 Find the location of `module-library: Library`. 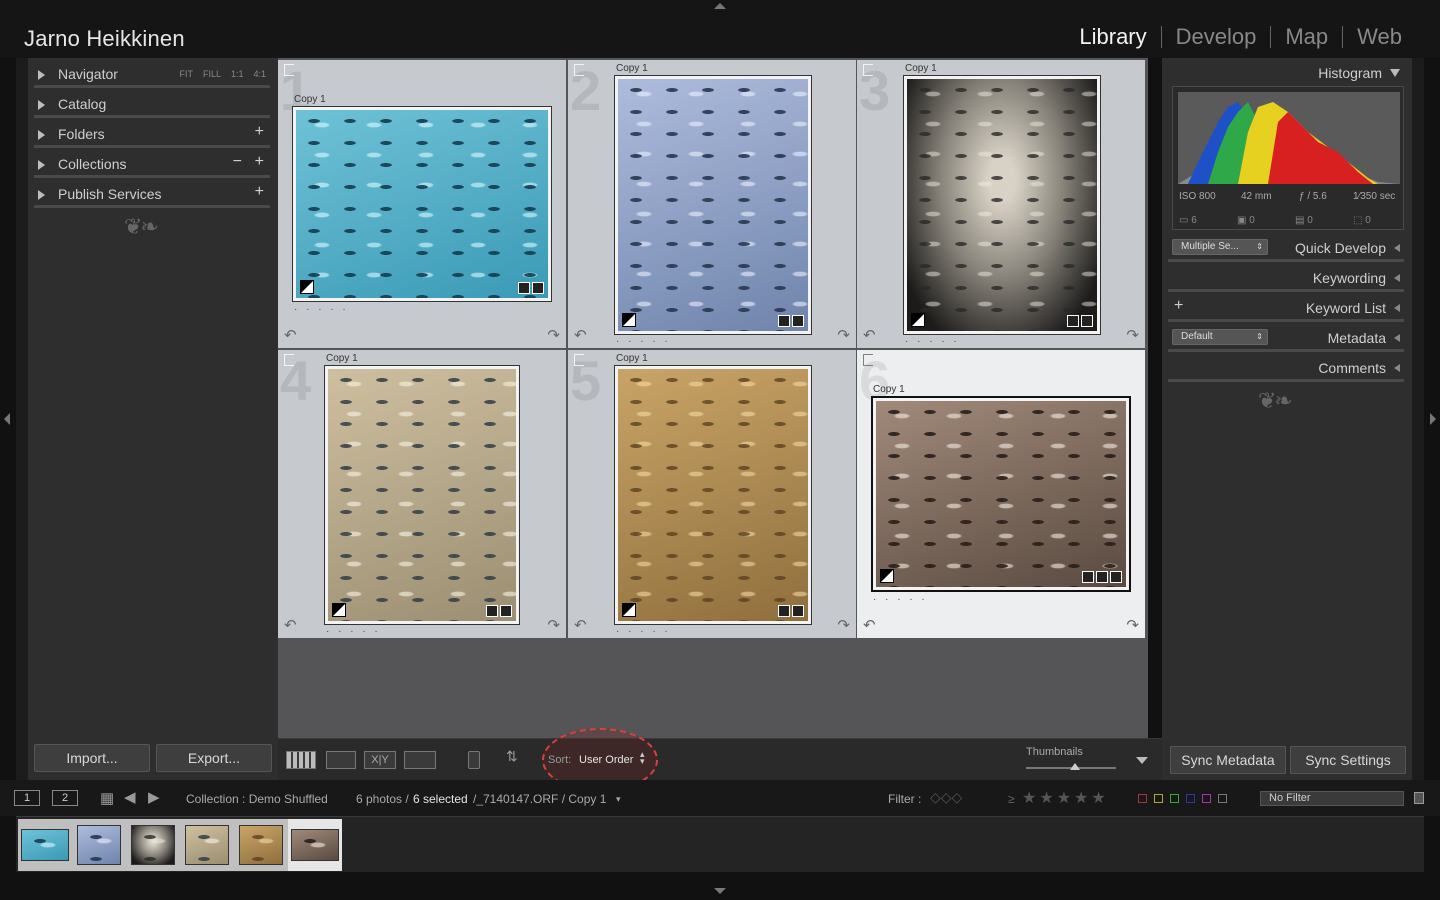

module-library: Library is located at coordinates (1112, 37).